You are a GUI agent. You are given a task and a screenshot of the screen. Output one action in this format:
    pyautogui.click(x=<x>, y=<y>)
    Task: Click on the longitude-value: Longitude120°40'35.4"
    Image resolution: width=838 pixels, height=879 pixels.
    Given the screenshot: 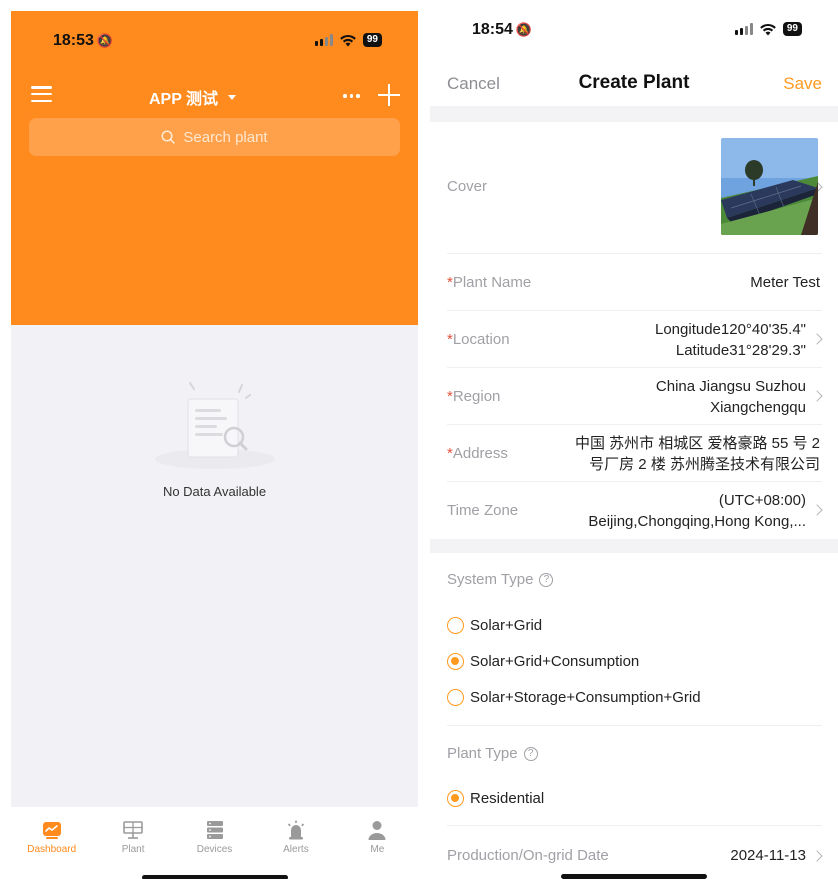 What is the action you would take?
    pyautogui.click(x=730, y=329)
    